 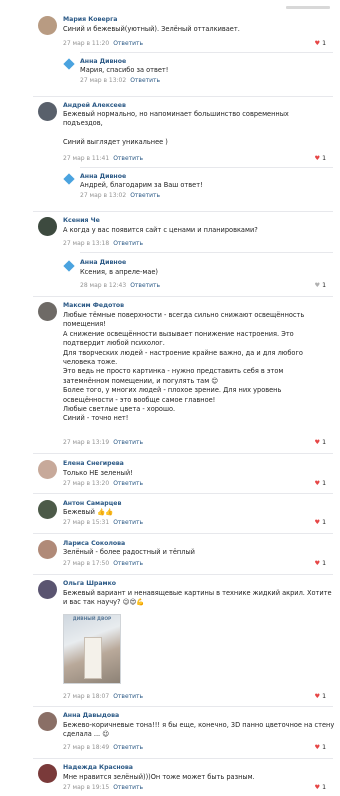 I want to click on comment-text: Бежевый 👍👍, so click(x=88, y=512).